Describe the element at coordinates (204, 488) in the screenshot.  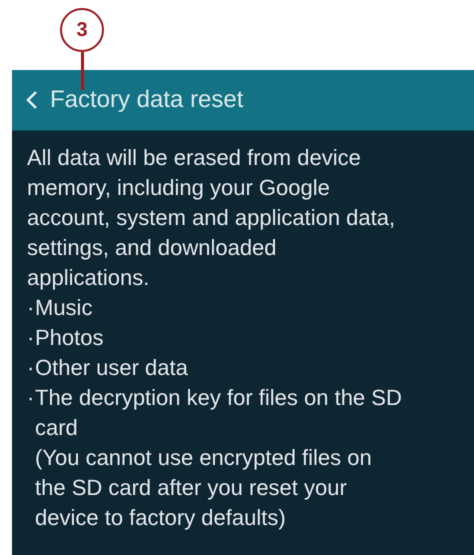
I see `item-note: (You cannot use encrypted files on the SD card after you reset your device to factory defaults)` at that location.